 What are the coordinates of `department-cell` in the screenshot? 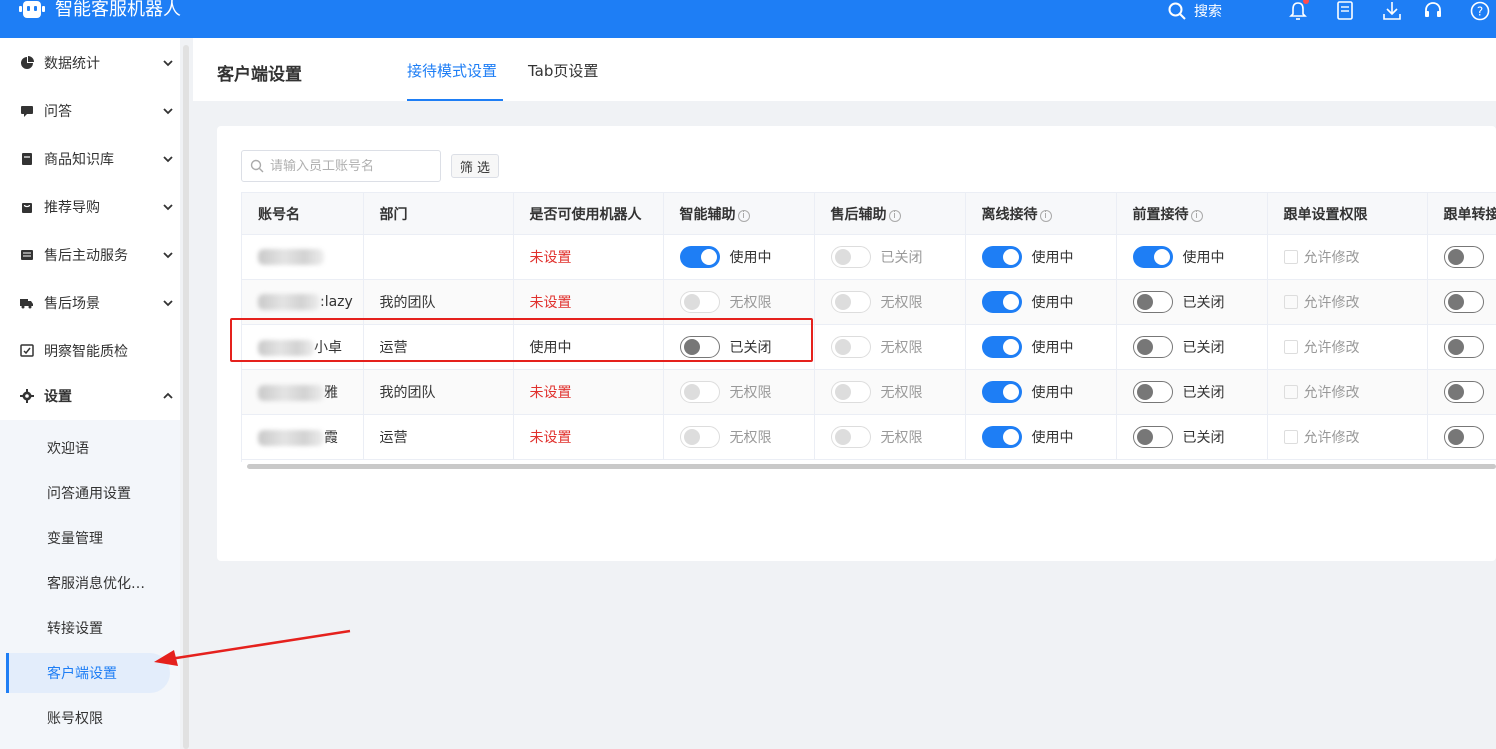 It's located at (438, 257).